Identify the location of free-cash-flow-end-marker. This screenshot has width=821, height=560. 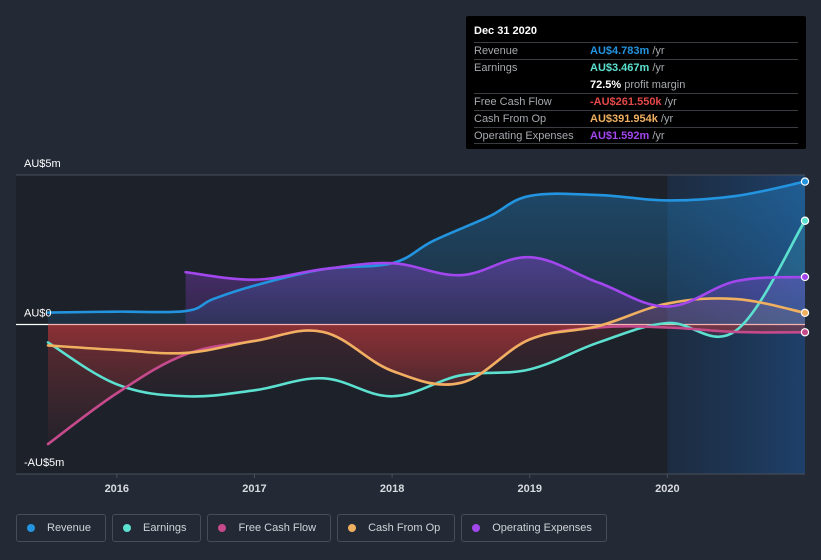
(805, 332).